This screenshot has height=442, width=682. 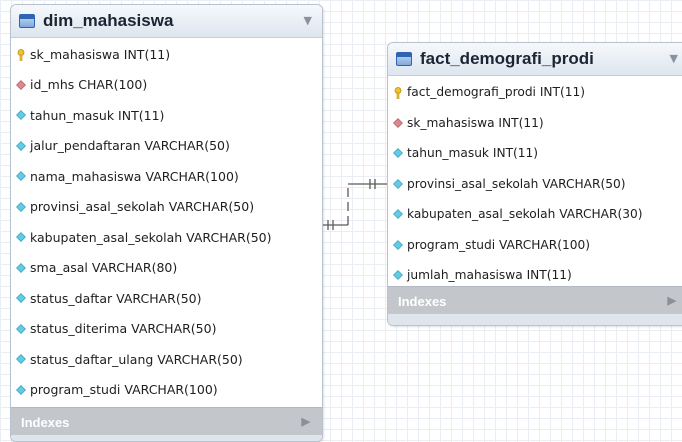 I want to click on column-row: jalur_pendaftaran VARCHAR(50), so click(x=166, y=146).